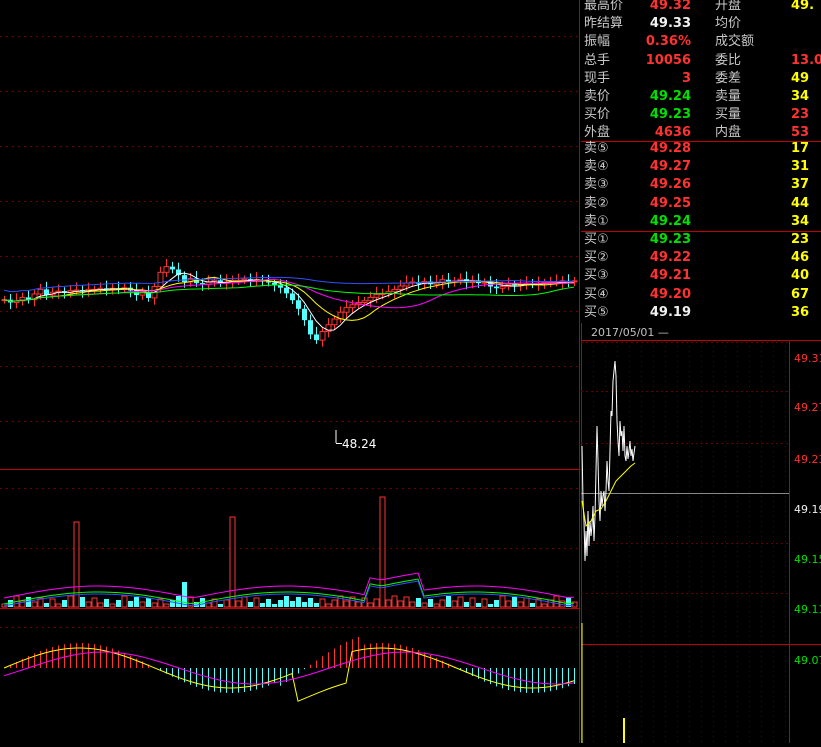 Image resolution: width=821 pixels, height=747 pixels. Describe the element at coordinates (807, 609) in the screenshot. I see `minute-price-label: 49.11` at that location.